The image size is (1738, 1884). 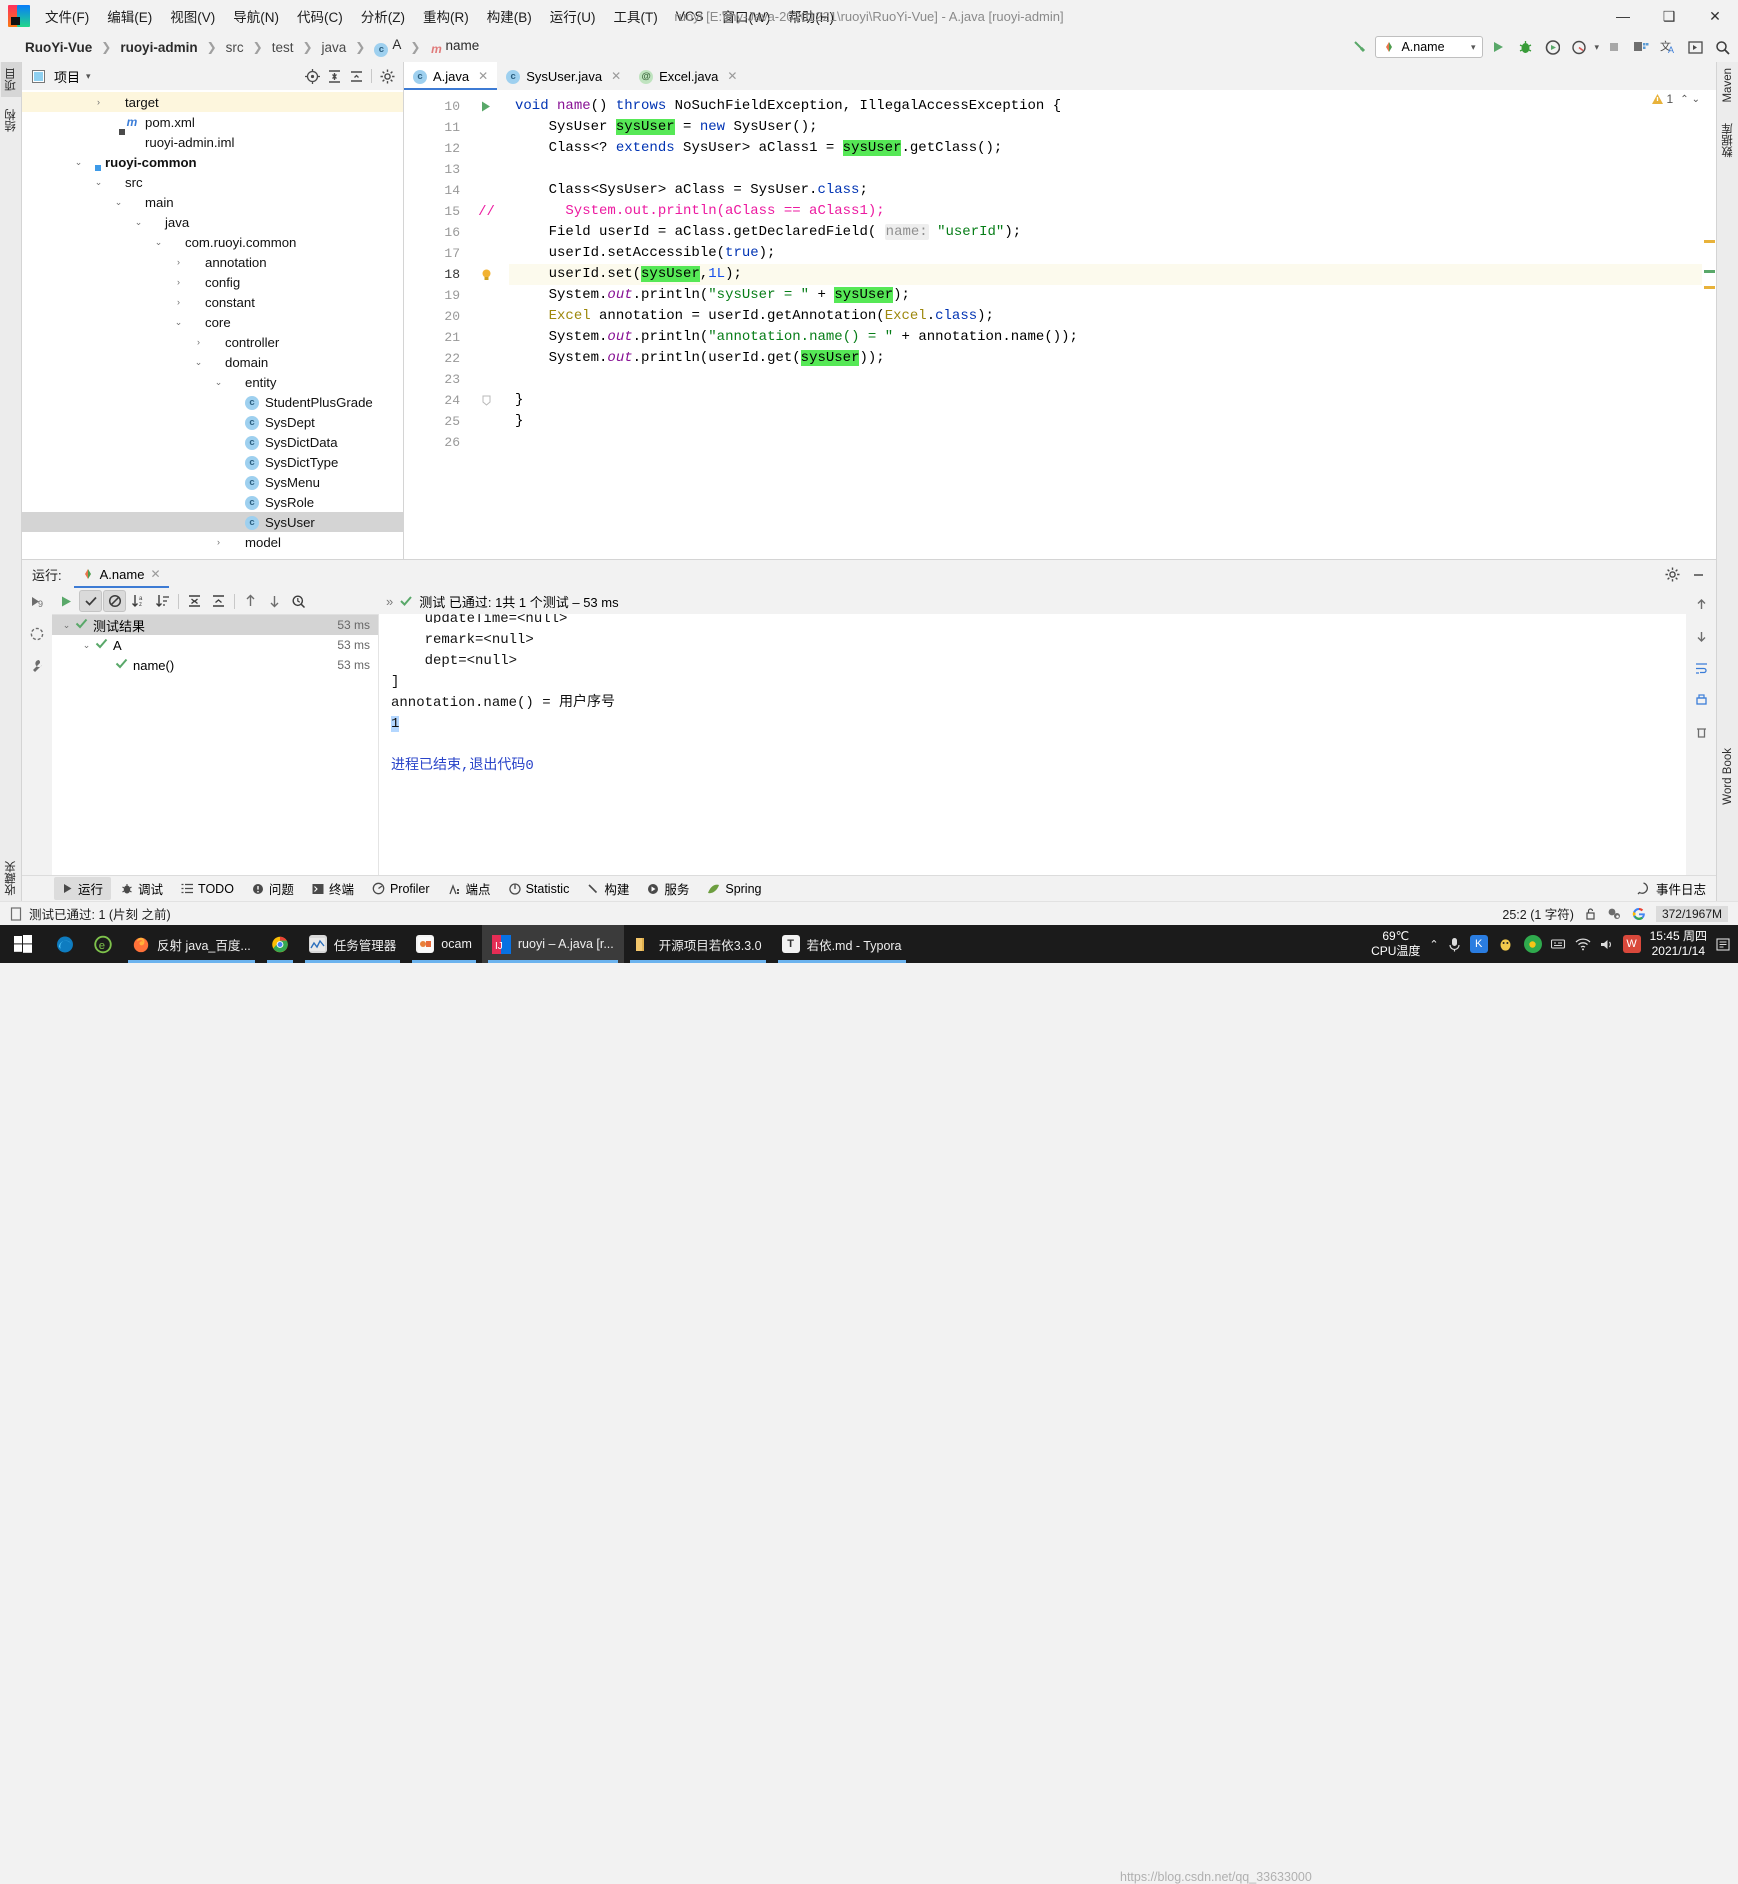 What do you see at coordinates (138, 601) in the screenshot?
I see `sort-alpha-icon: az` at bounding box center [138, 601].